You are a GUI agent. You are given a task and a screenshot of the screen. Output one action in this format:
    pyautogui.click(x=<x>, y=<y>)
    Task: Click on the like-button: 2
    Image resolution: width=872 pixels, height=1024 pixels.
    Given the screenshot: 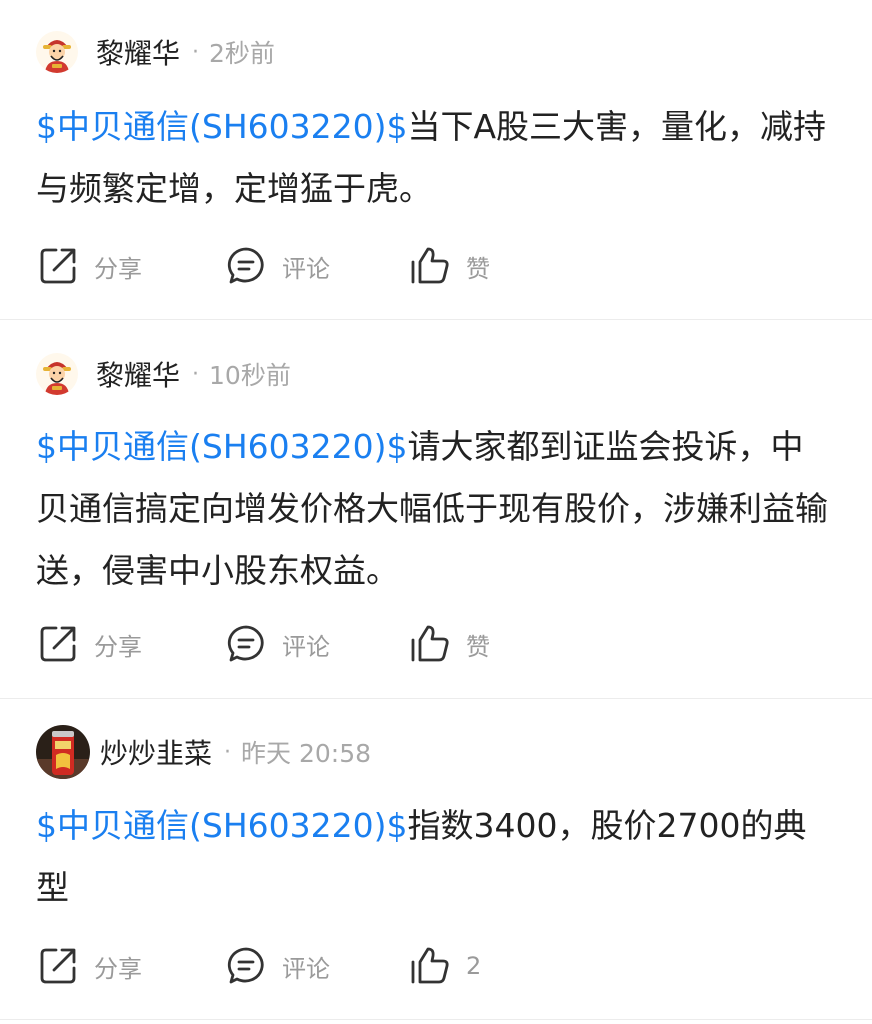 What is the action you would take?
    pyautogui.click(x=445, y=966)
    